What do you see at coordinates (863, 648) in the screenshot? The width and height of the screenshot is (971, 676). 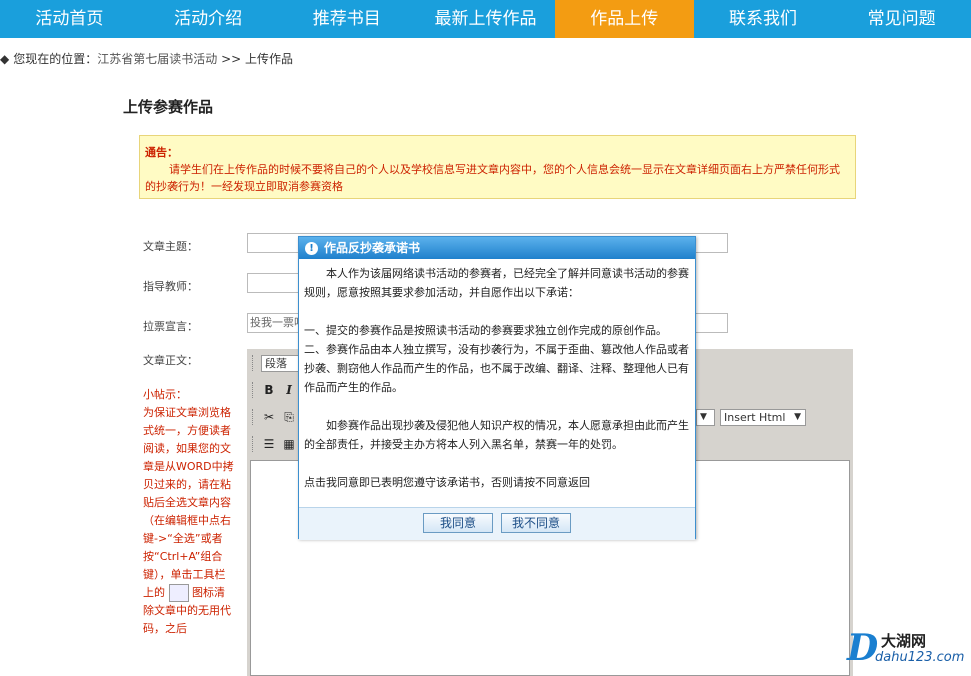 I see `watermark-logo: D` at bounding box center [863, 648].